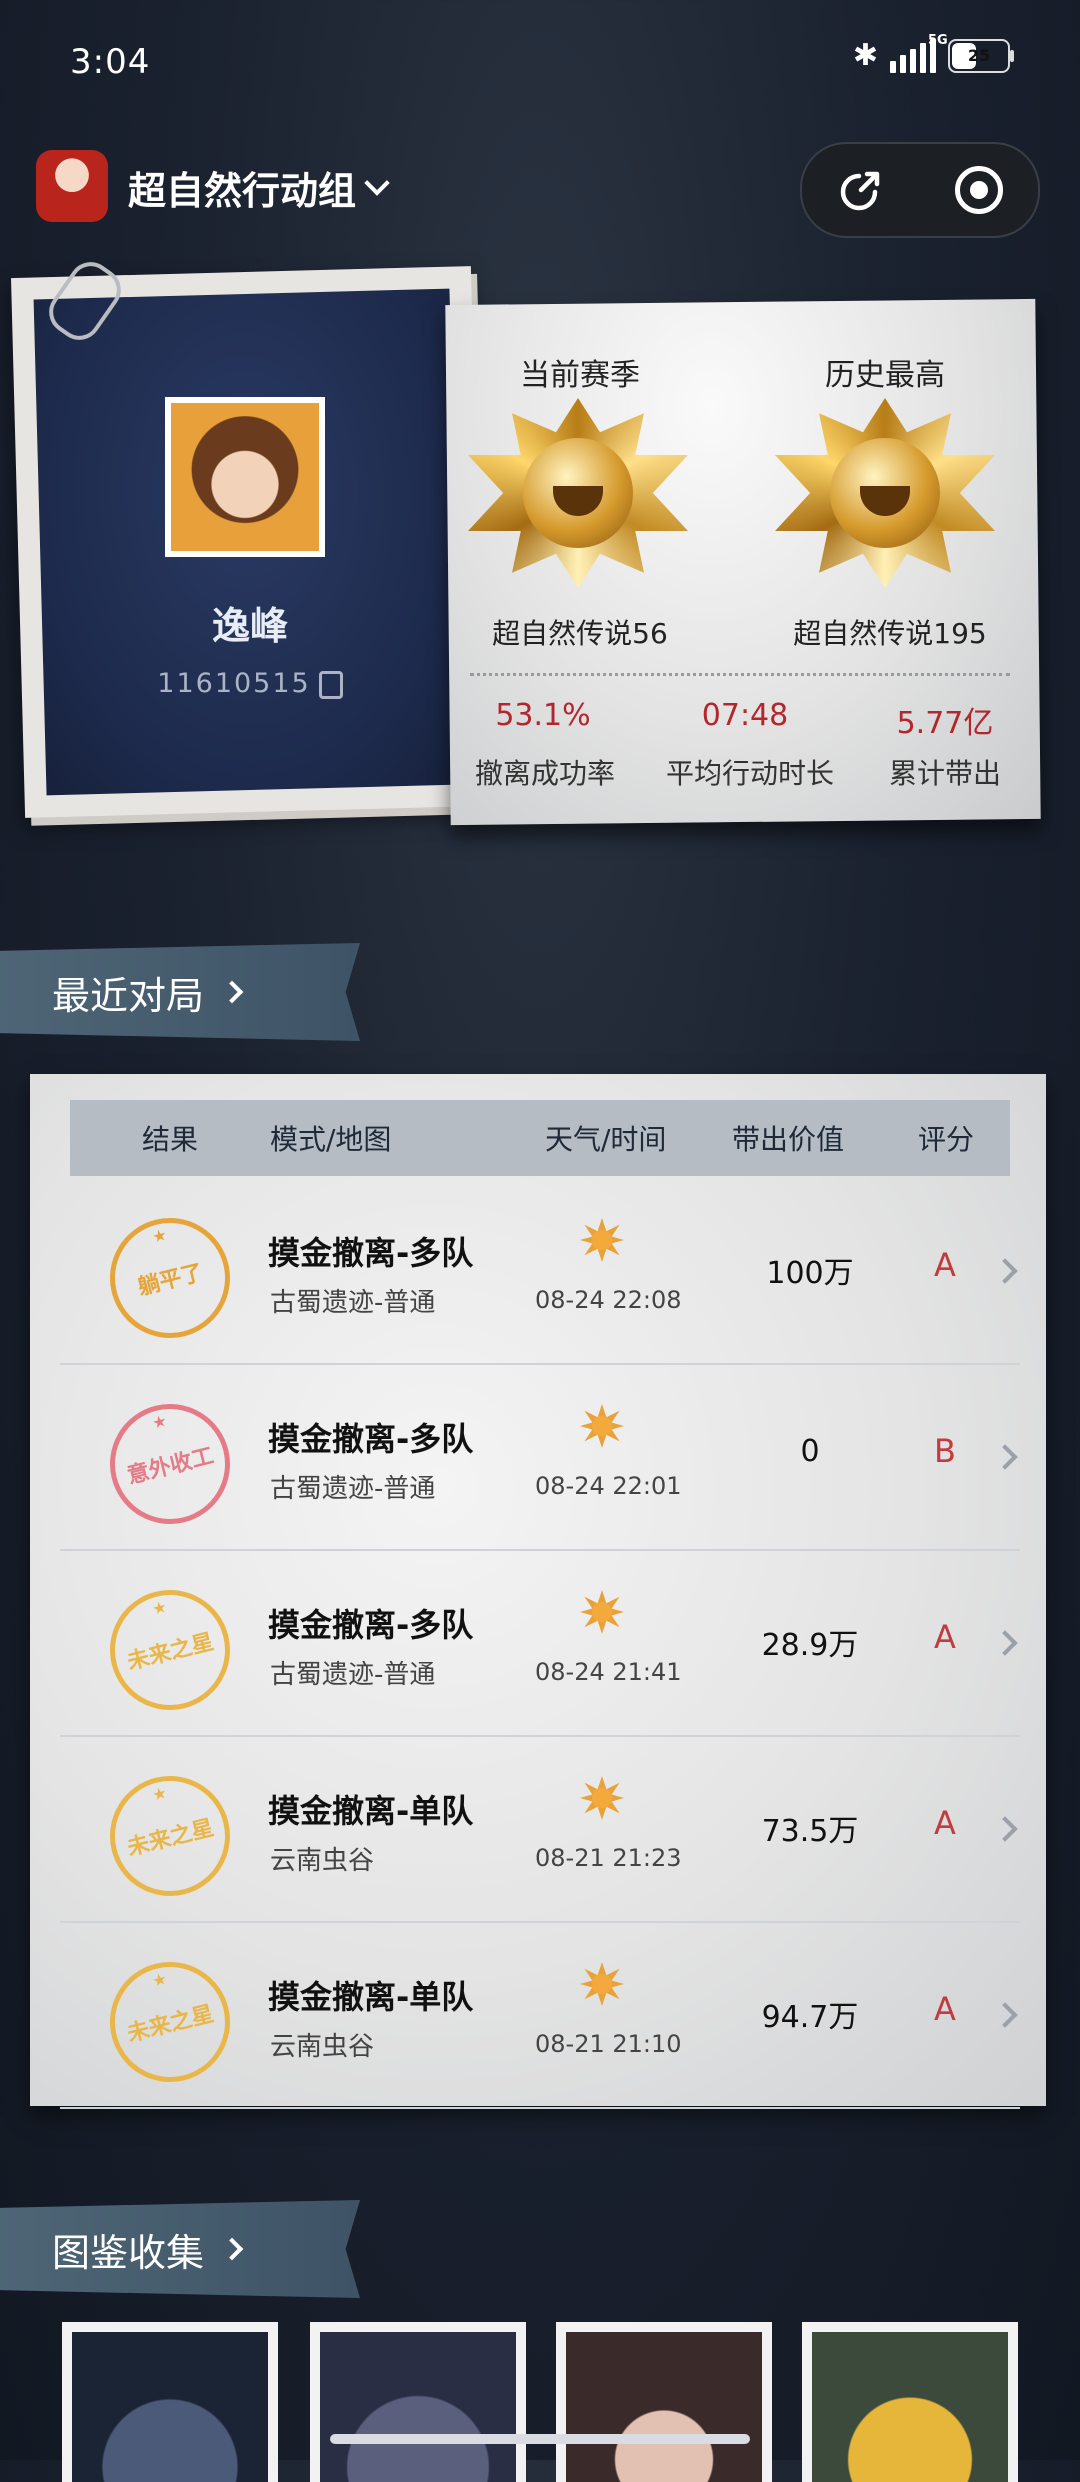 The width and height of the screenshot is (1080, 2482). I want to click on match-grade: B, so click(945, 1451).